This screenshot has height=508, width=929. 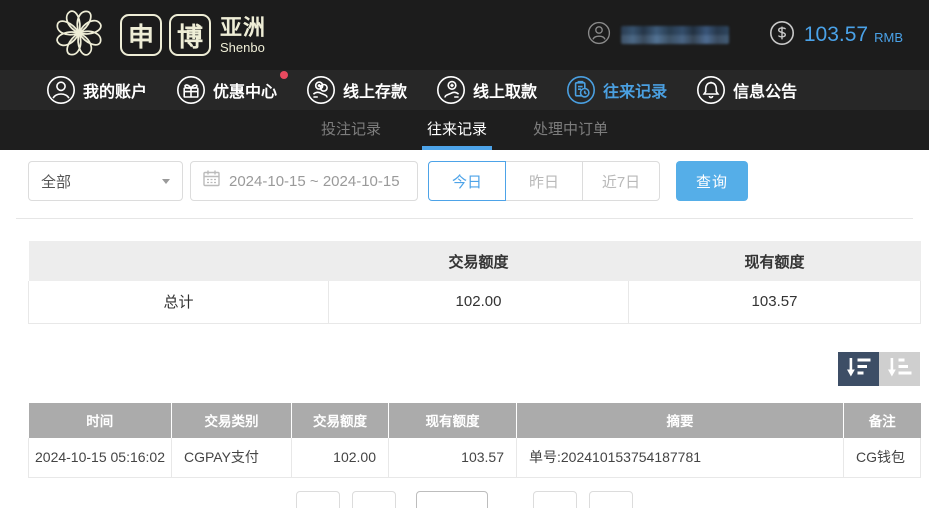 What do you see at coordinates (231, 420) in the screenshot?
I see `records-header-type: 交易类别` at bounding box center [231, 420].